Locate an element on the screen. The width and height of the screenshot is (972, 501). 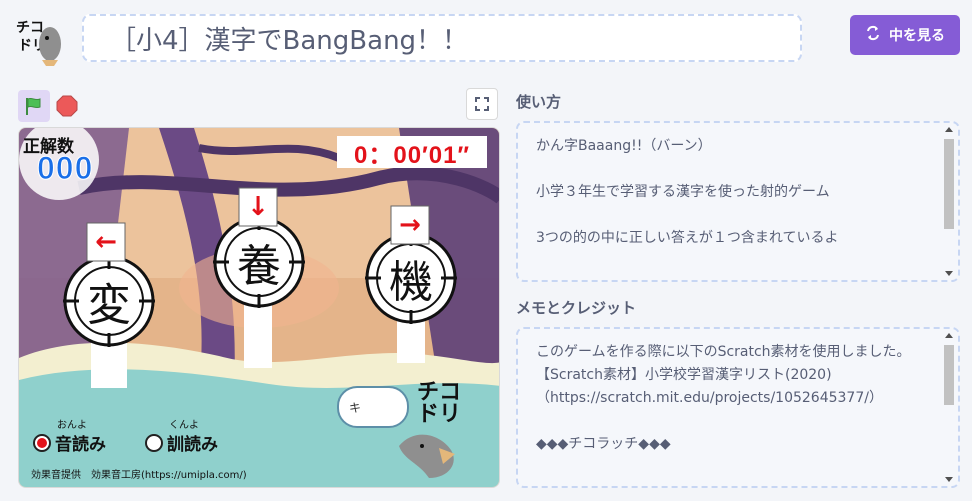
option-on-yomi-label: 音読み is located at coordinates (80, 445).